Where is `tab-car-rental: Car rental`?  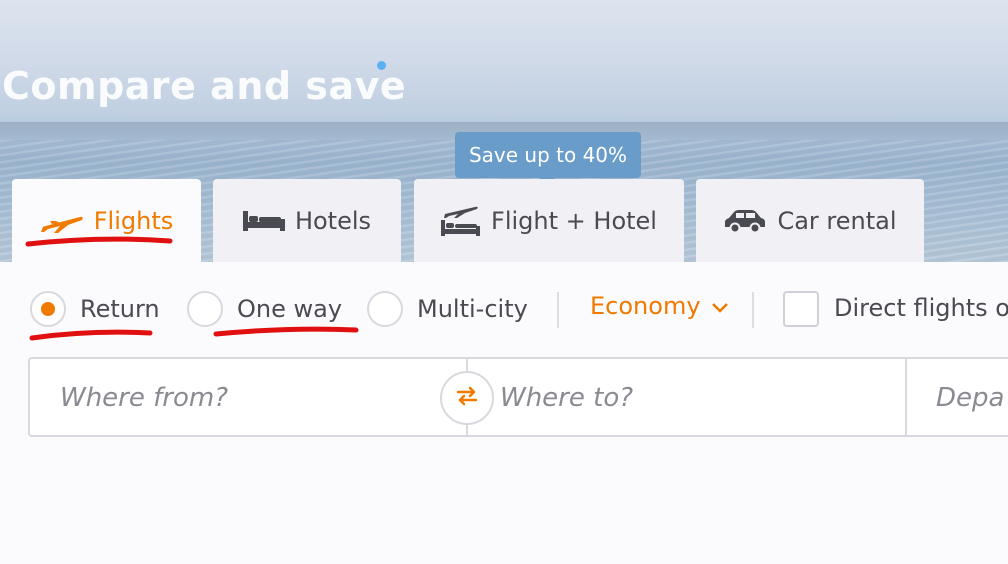 tab-car-rental: Car rental is located at coordinates (810, 220).